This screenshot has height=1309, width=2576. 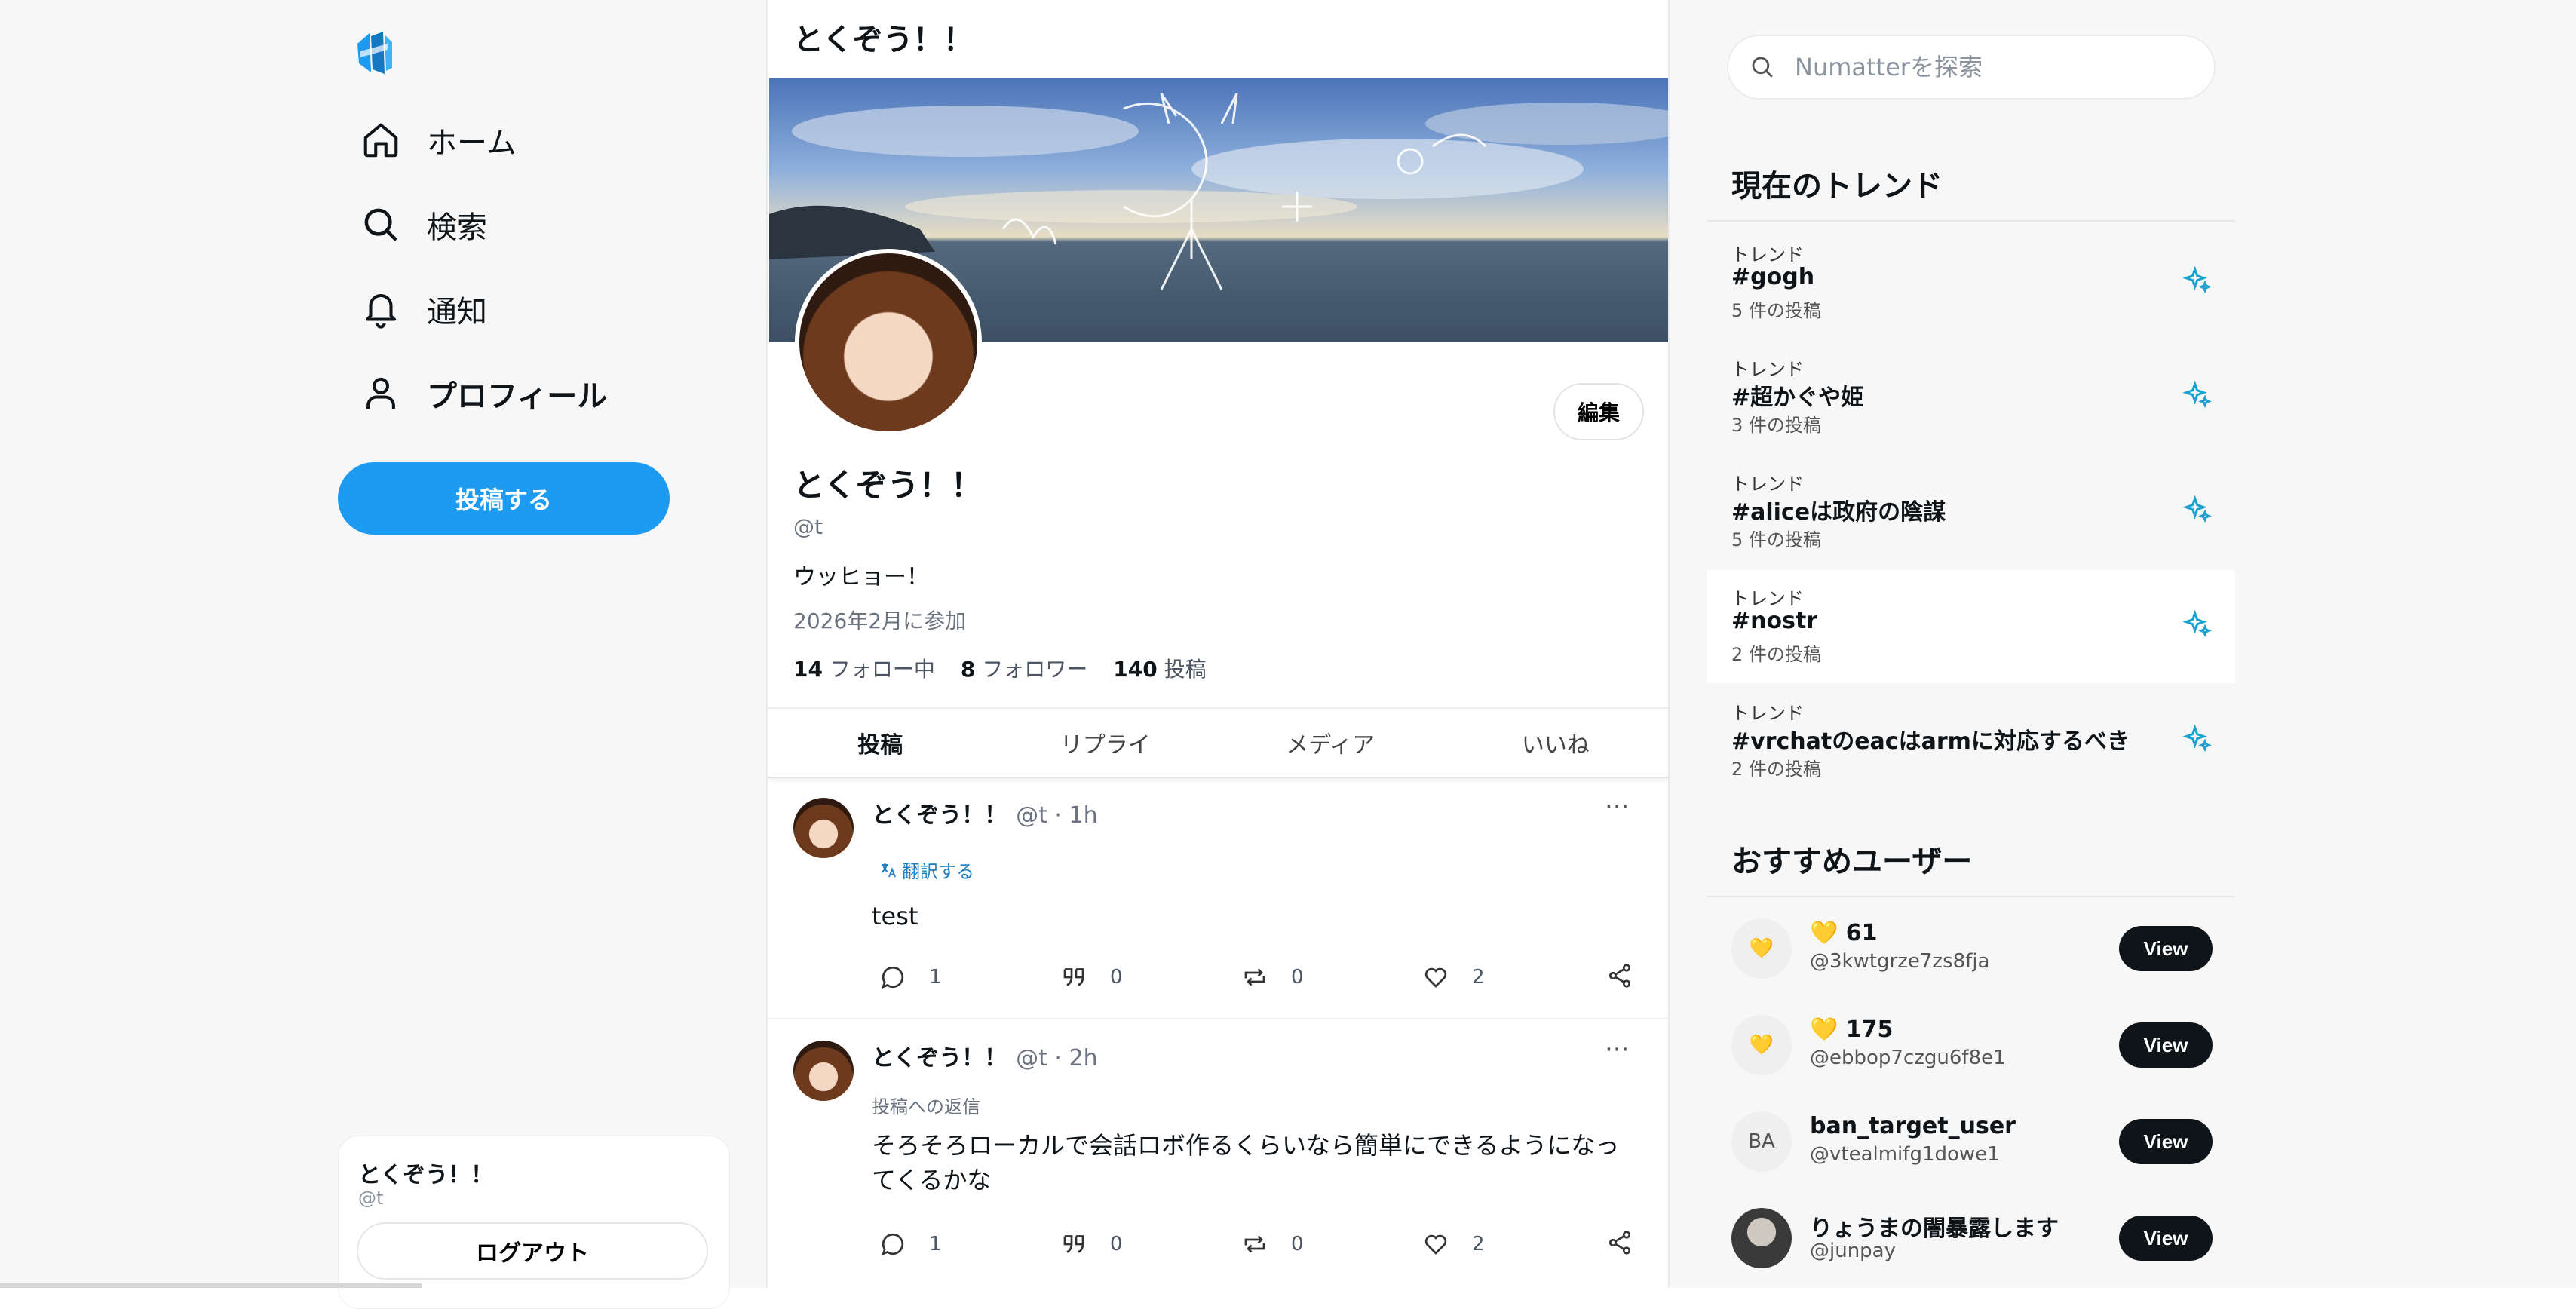 I want to click on trend-count: 5 件の投稿, so click(x=1776, y=310).